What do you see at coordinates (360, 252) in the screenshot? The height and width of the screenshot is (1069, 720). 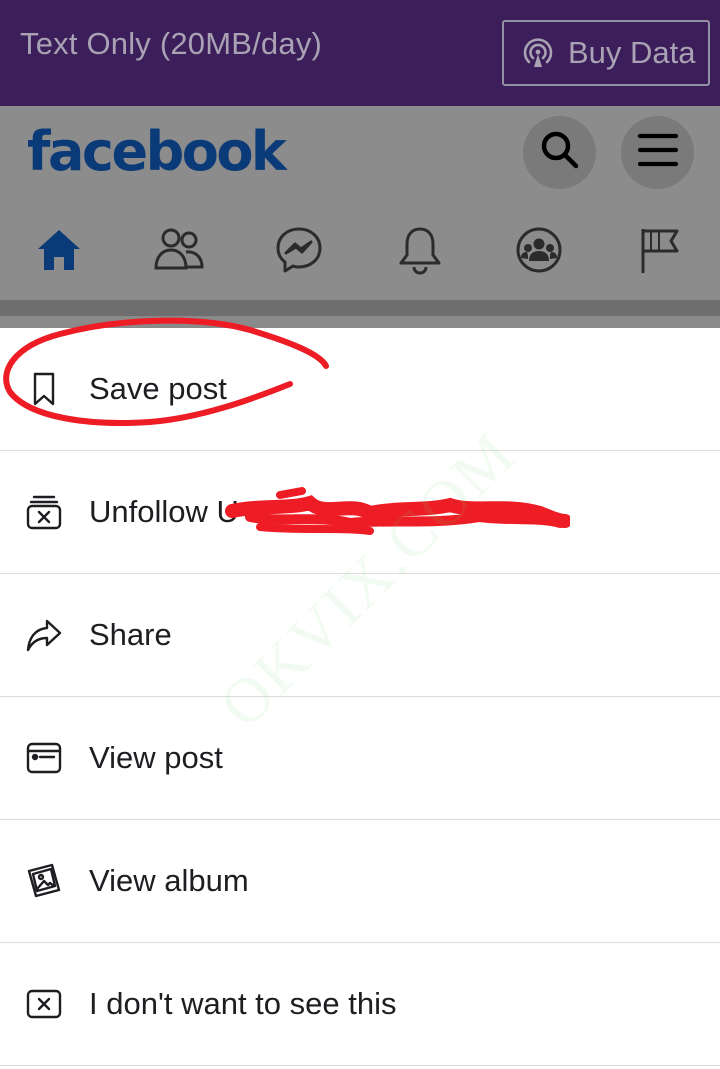 I see `nav-bar` at bounding box center [360, 252].